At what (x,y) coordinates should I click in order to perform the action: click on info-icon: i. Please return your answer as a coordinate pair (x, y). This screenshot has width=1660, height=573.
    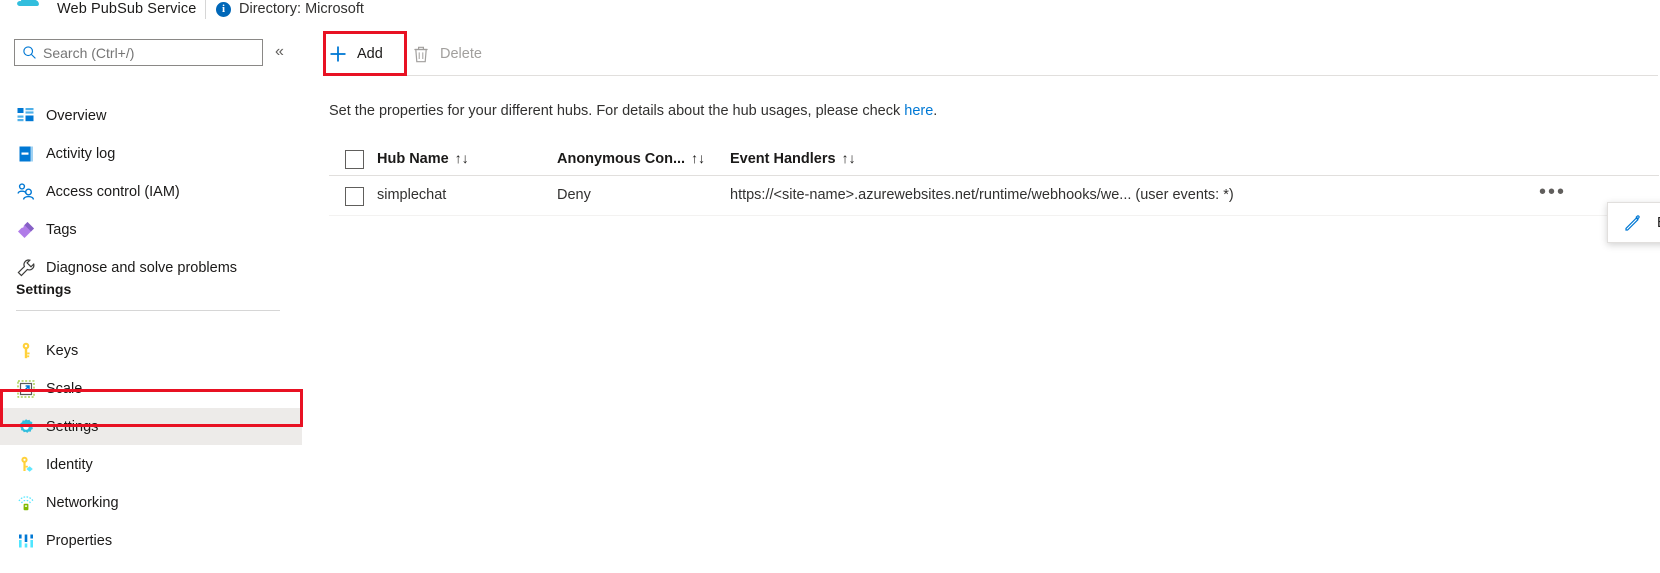
    Looking at the image, I should click on (223, 9).